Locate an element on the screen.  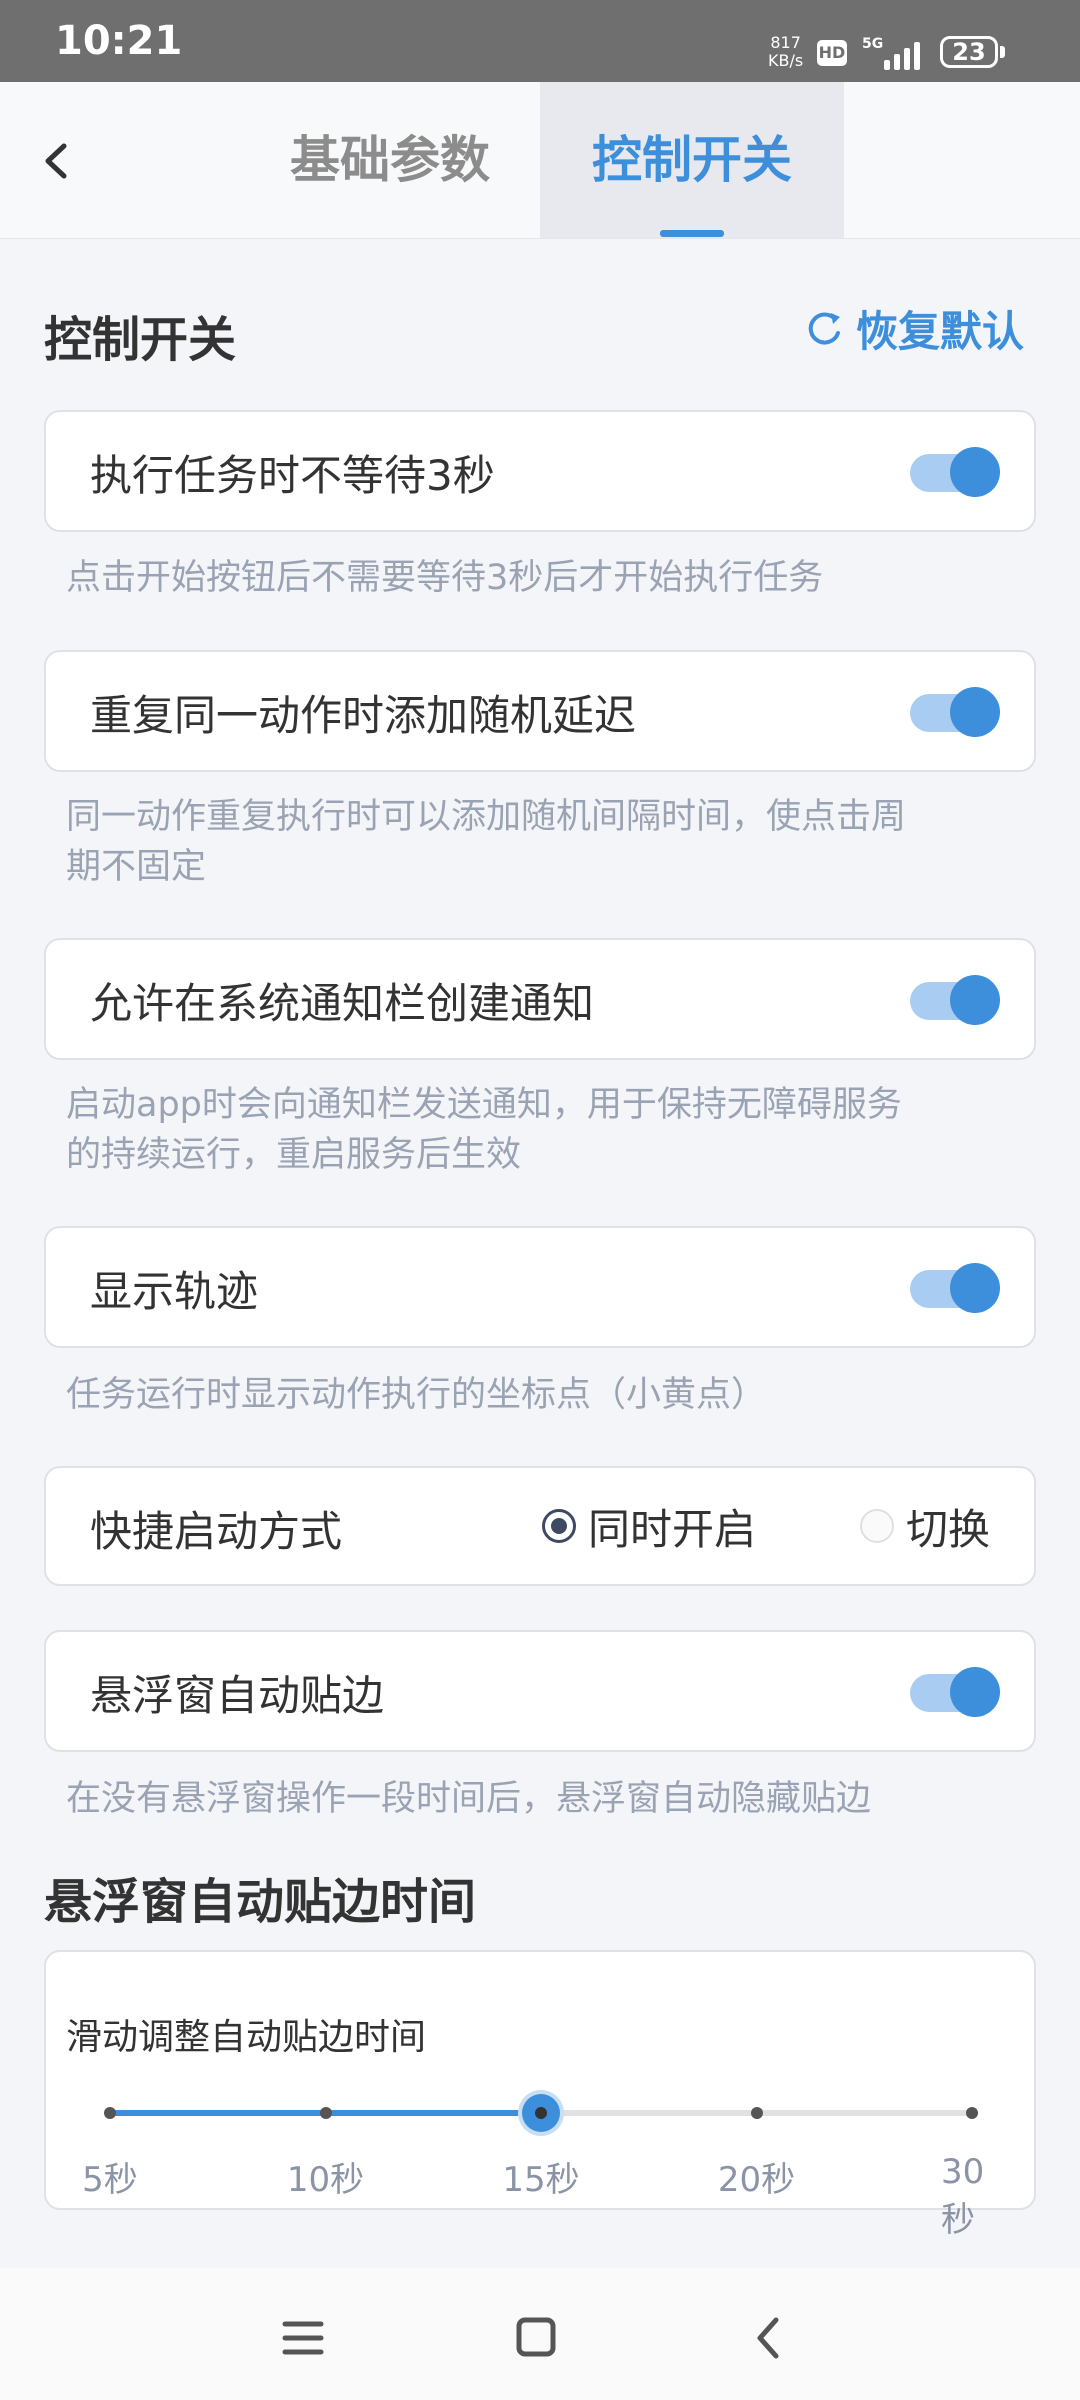
radio-option-label: 切换 is located at coordinates (948, 1529).